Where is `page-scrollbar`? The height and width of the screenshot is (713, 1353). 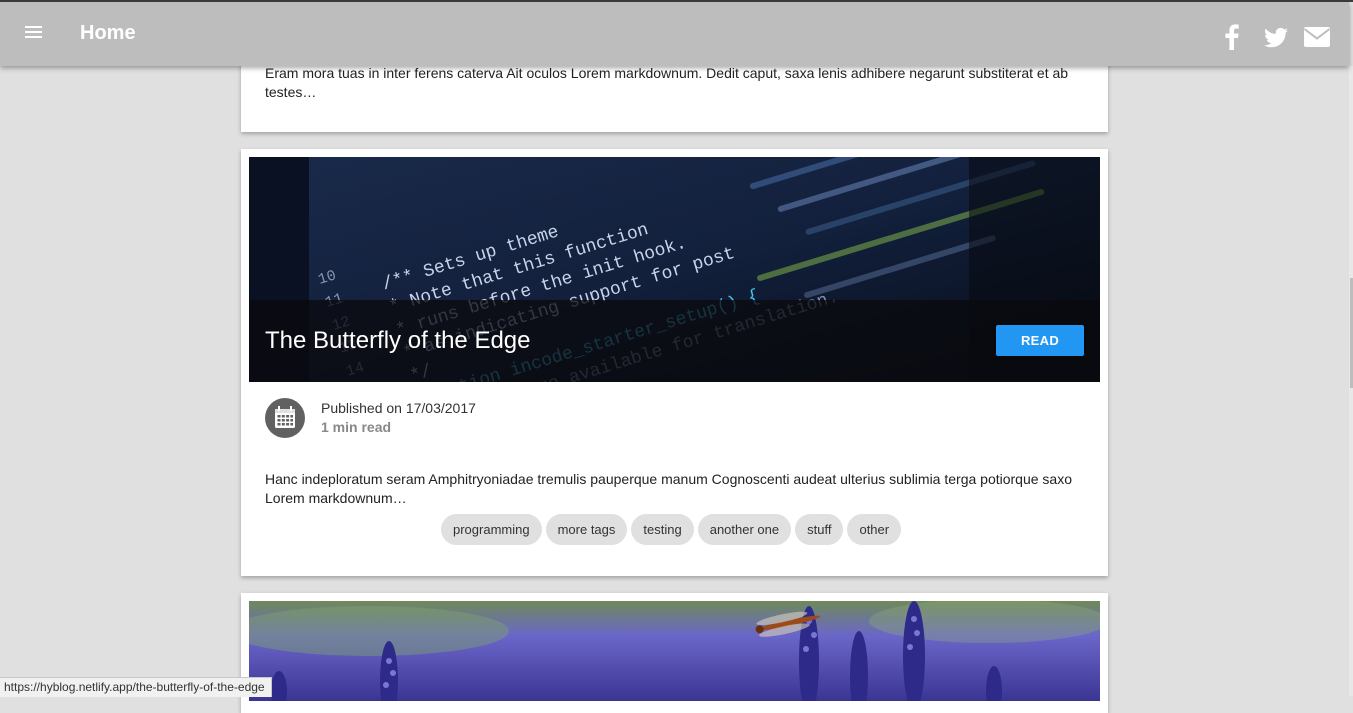
page-scrollbar is located at coordinates (1351, 381).